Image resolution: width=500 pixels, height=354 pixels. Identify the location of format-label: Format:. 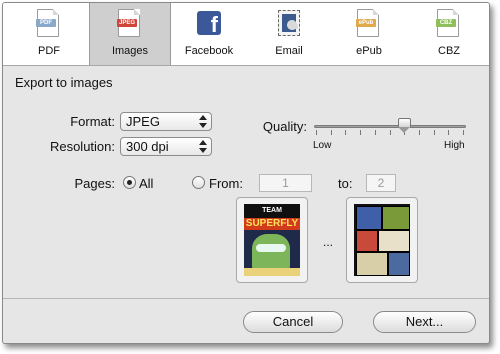
(92, 121).